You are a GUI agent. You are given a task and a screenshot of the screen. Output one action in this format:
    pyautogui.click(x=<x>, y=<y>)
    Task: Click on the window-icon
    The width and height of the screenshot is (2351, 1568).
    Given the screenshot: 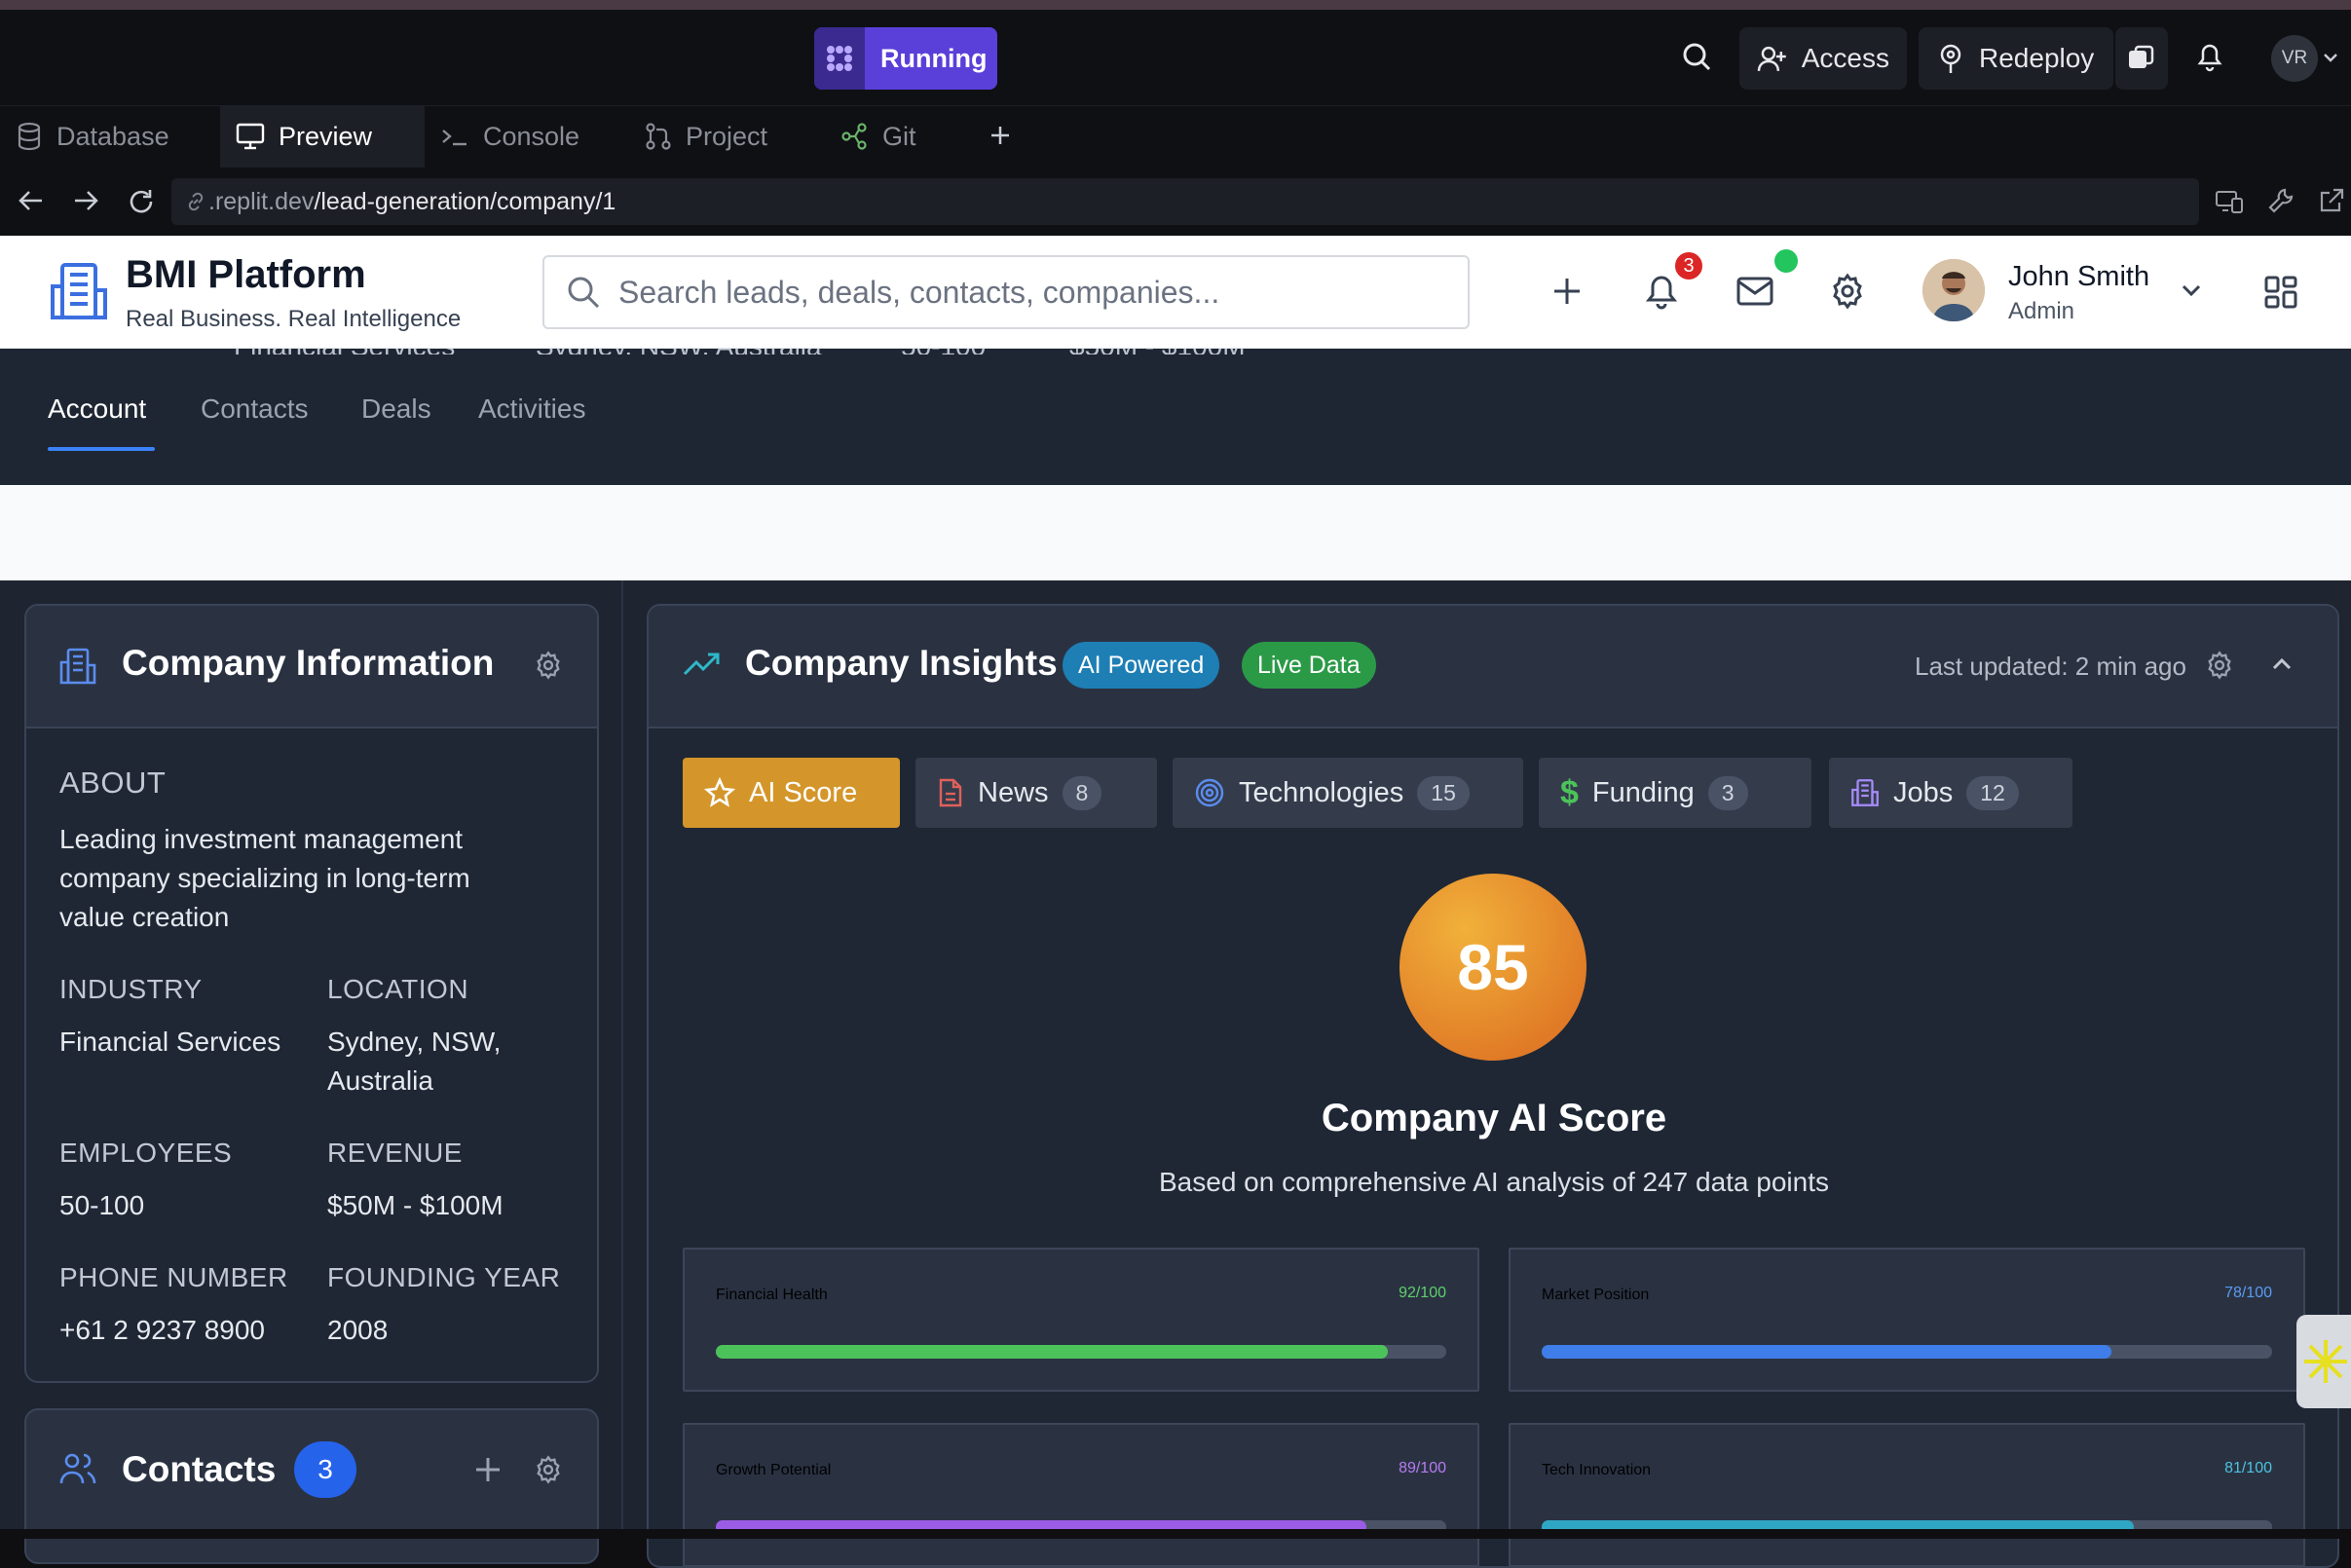 What is the action you would take?
    pyautogui.click(x=2141, y=56)
    